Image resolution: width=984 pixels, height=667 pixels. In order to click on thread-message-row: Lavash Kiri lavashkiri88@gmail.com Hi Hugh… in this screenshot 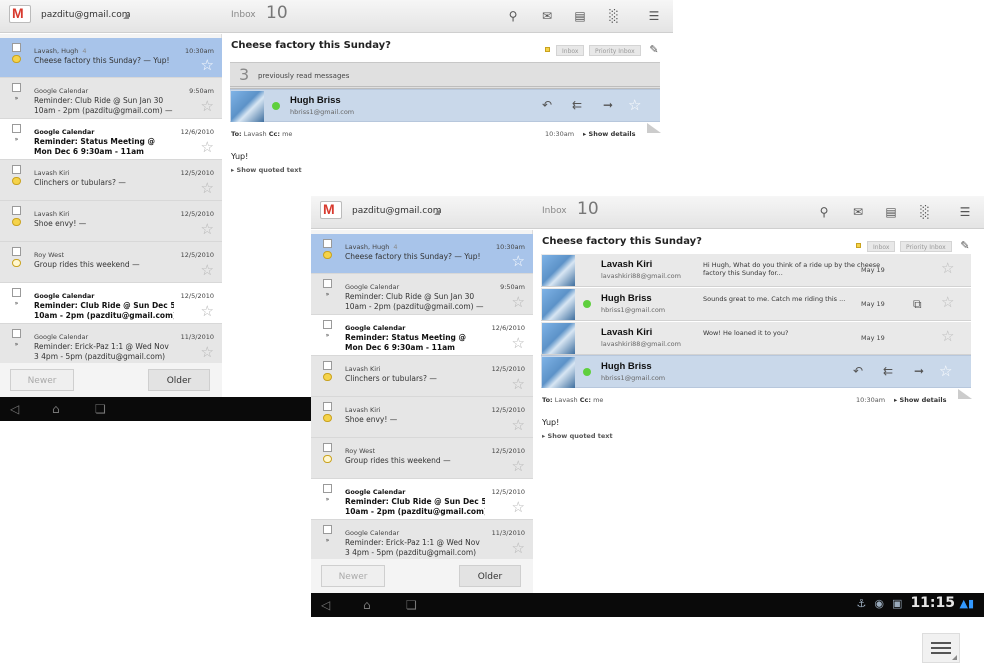, I will do `click(756, 270)`.